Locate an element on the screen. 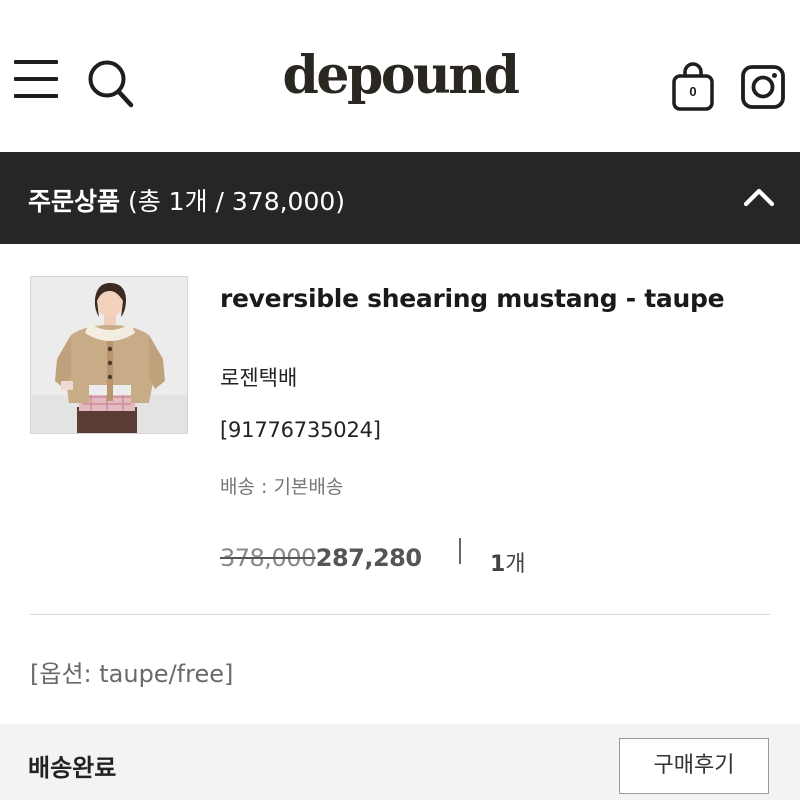 The image size is (800, 800). original-price: 378,000 is located at coordinates (268, 558).